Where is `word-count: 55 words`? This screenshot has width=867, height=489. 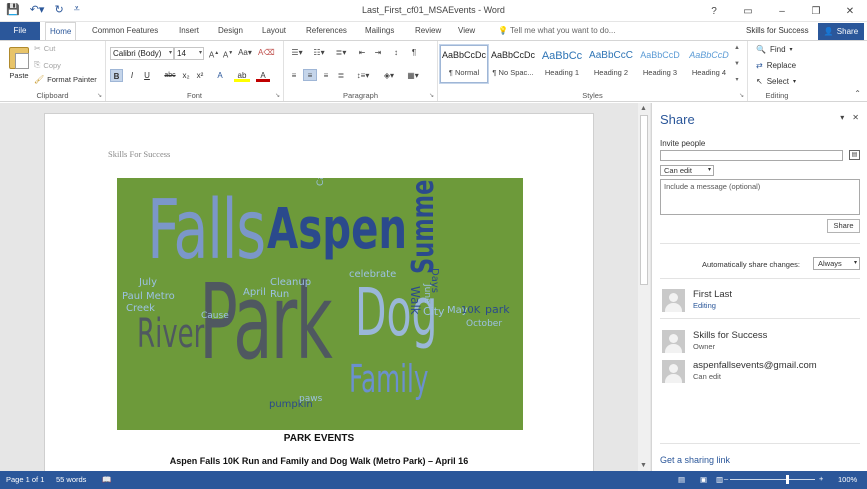
word-count: 55 words is located at coordinates (71, 479).